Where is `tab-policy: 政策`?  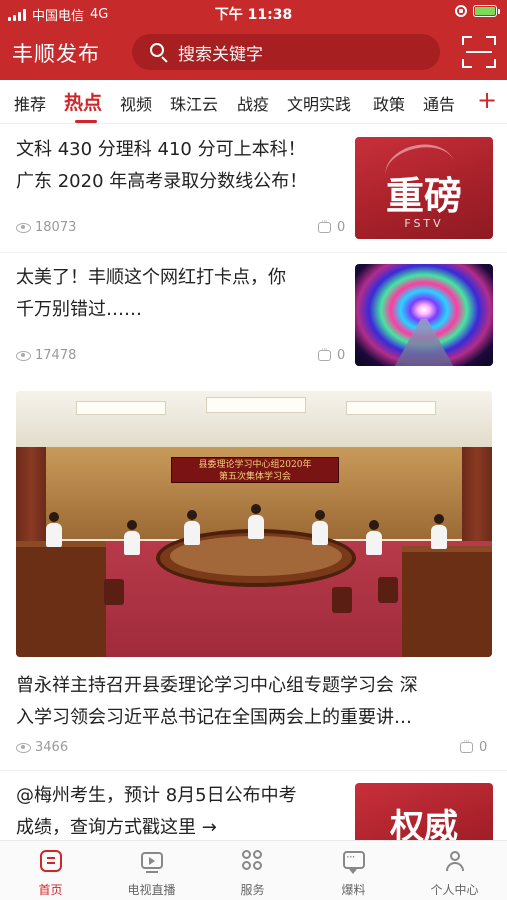
tab-policy: 政策 is located at coordinates (389, 103).